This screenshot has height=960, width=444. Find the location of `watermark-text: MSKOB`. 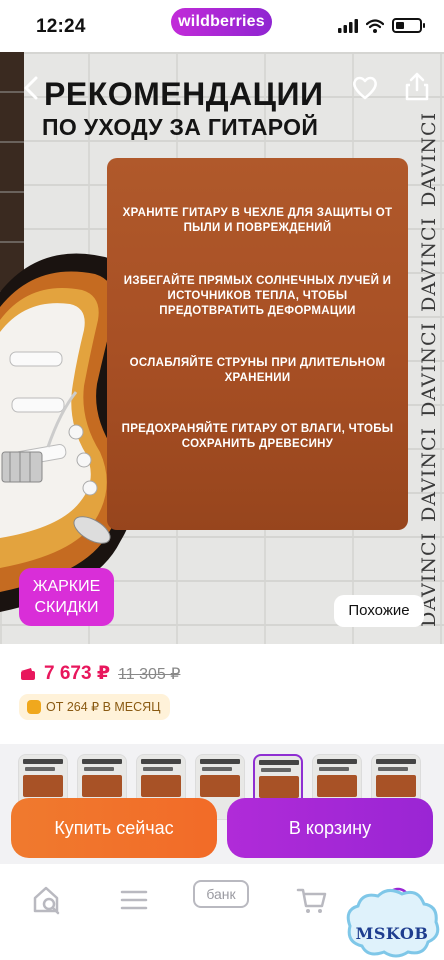

watermark-text: MSKOB is located at coordinates (392, 933).